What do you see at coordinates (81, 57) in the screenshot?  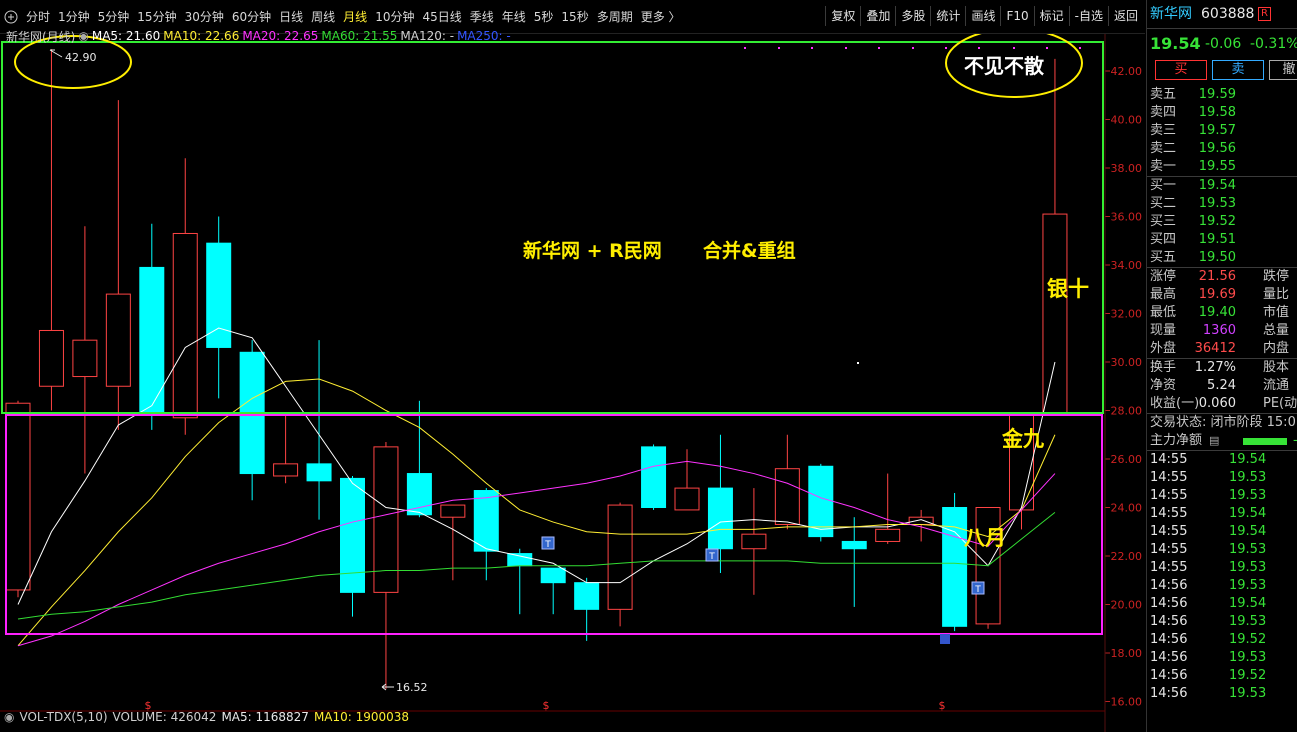 I see `high-price-label: 42.90` at bounding box center [81, 57].